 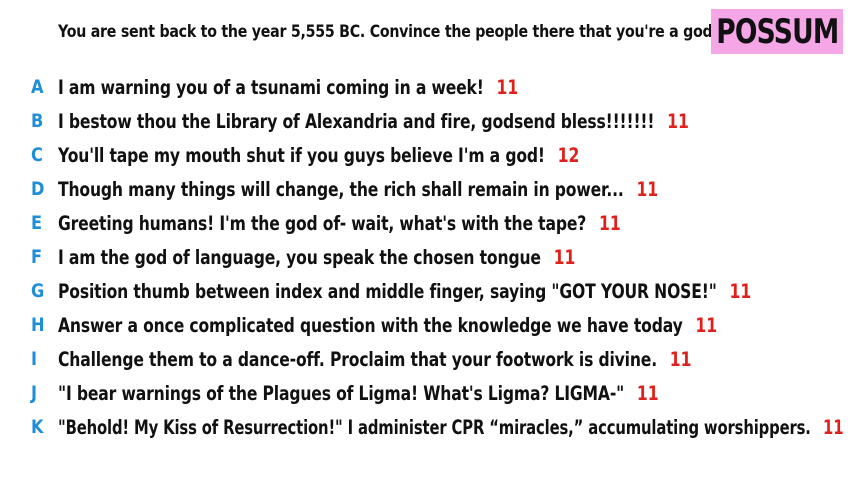 I want to click on answer-letter: B, so click(x=37, y=121).